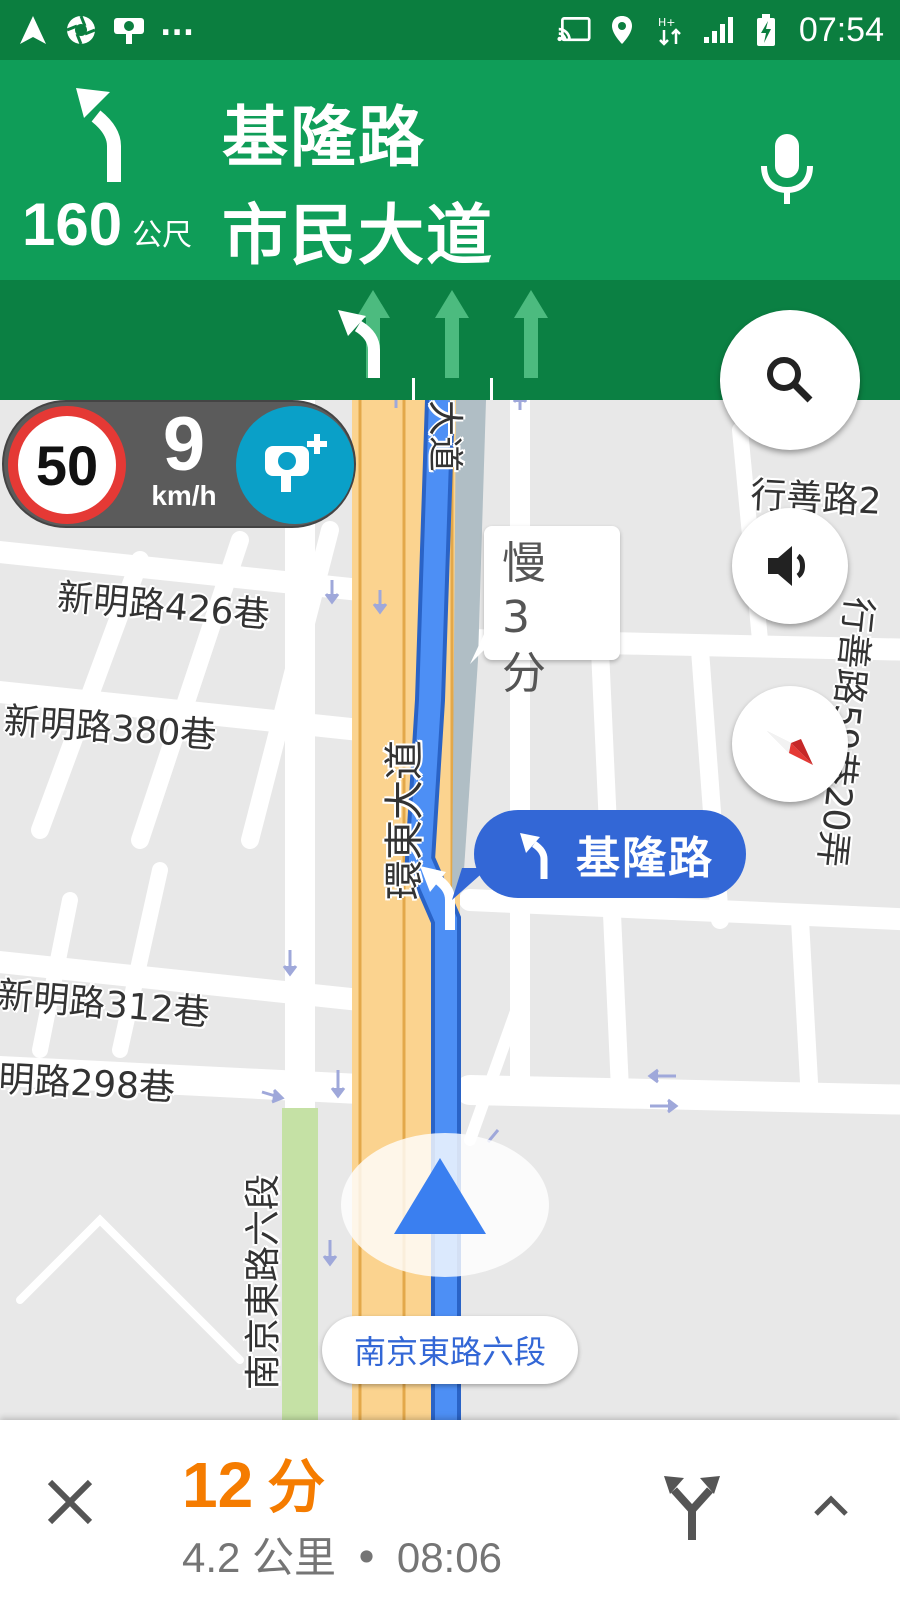  What do you see at coordinates (184, 495) in the screenshot?
I see `current-speed-unit: km/h` at bounding box center [184, 495].